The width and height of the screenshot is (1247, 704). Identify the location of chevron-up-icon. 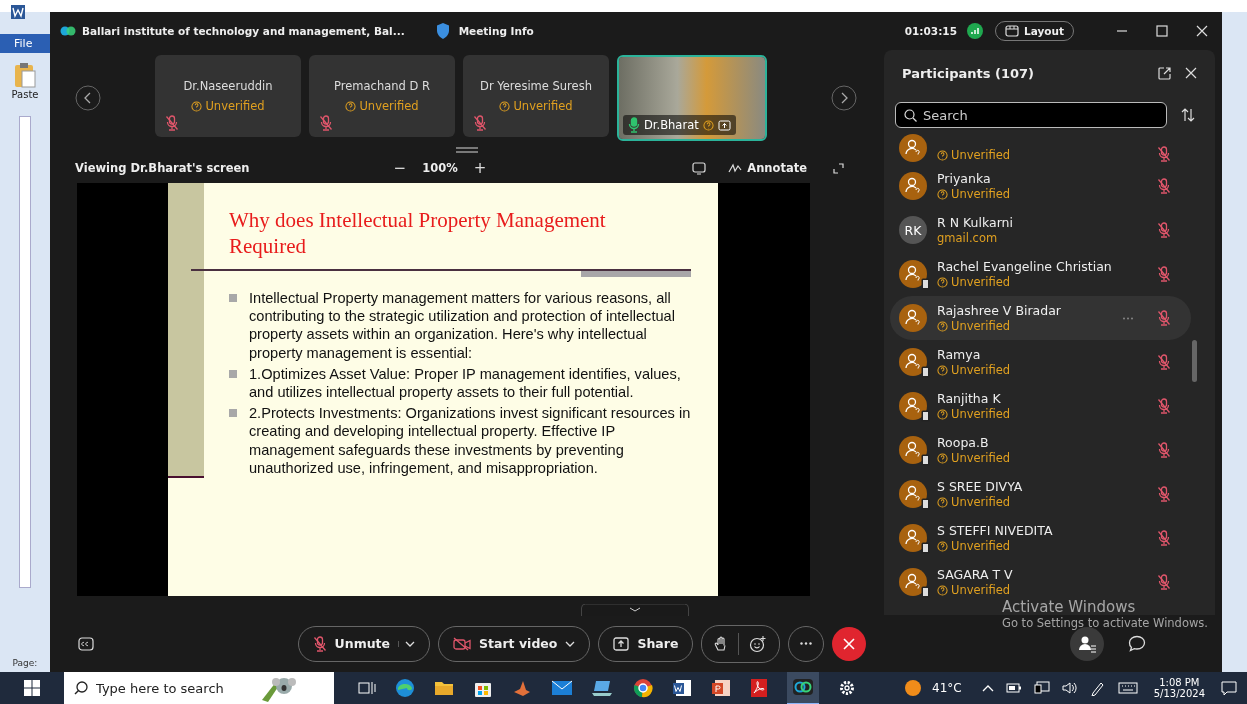
(987, 688).